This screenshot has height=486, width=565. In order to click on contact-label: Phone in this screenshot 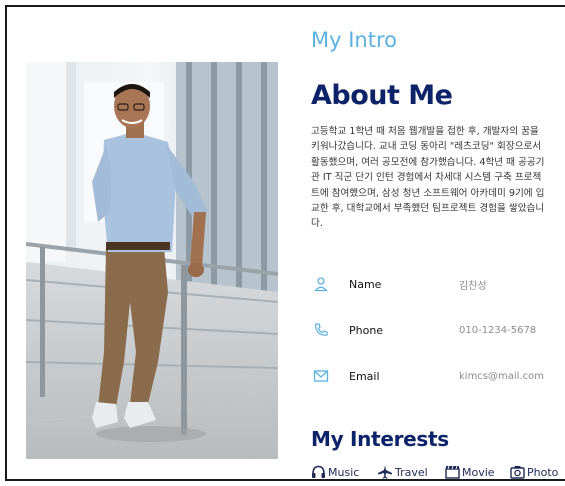, I will do `click(366, 330)`.